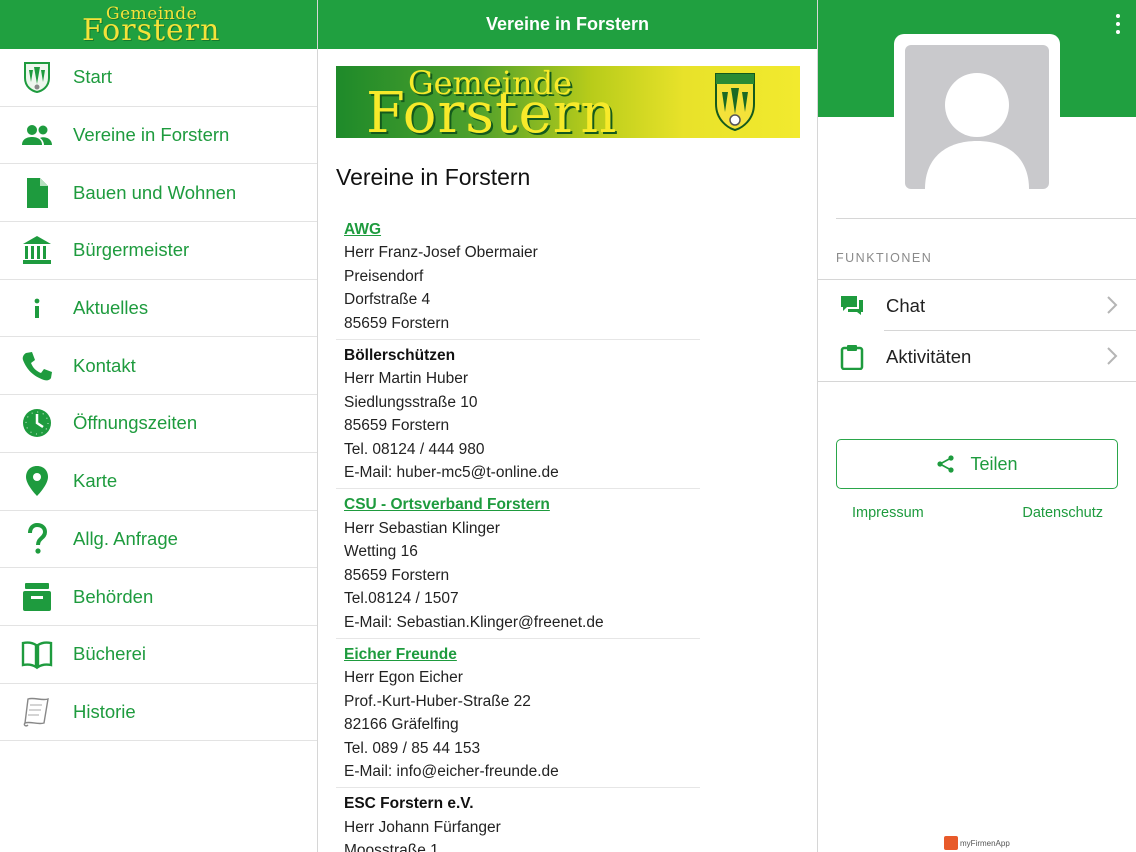 The width and height of the screenshot is (1136, 852). I want to click on club-detail-line: Prof.-Kurt-Huber-Straße 22, so click(437, 701).